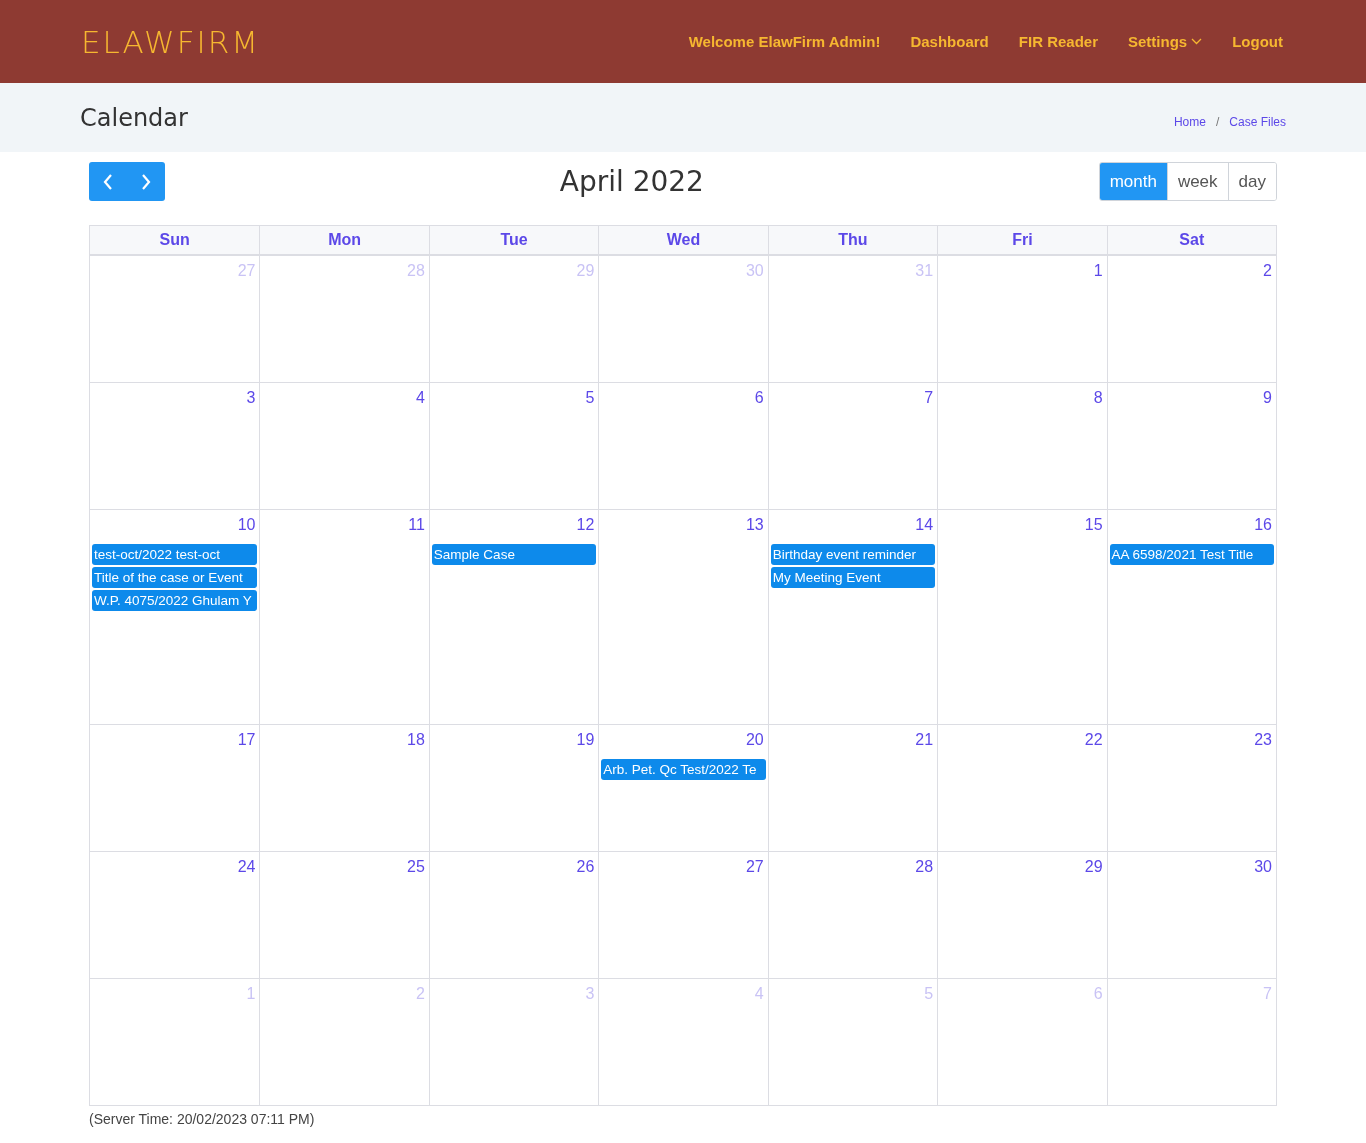 The height and width of the screenshot is (1143, 1366). I want to click on next-button, so click(146, 181).